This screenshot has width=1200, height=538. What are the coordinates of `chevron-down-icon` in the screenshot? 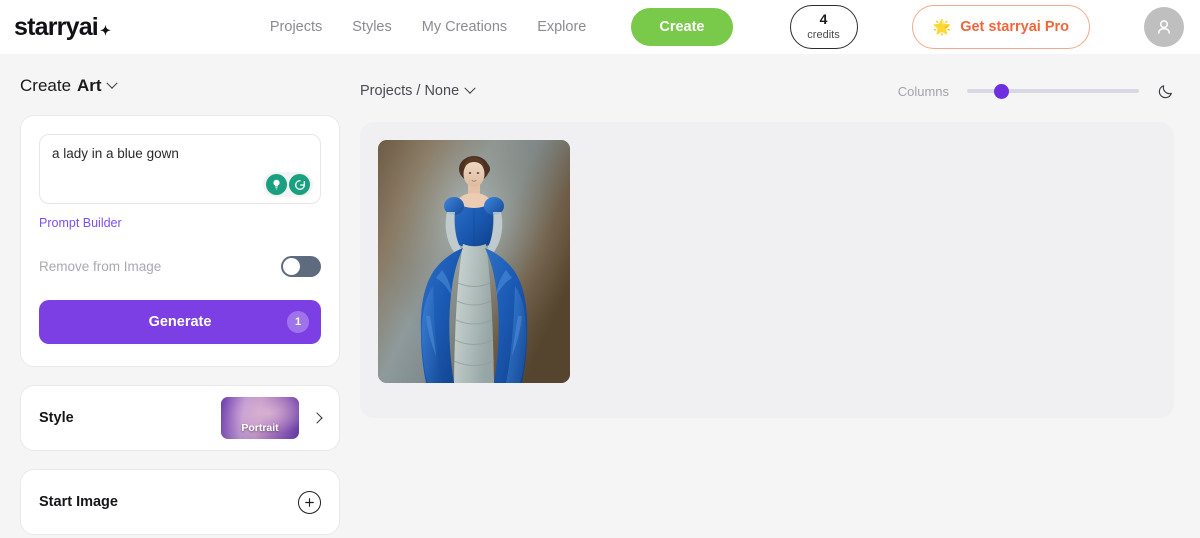 It's located at (111, 83).